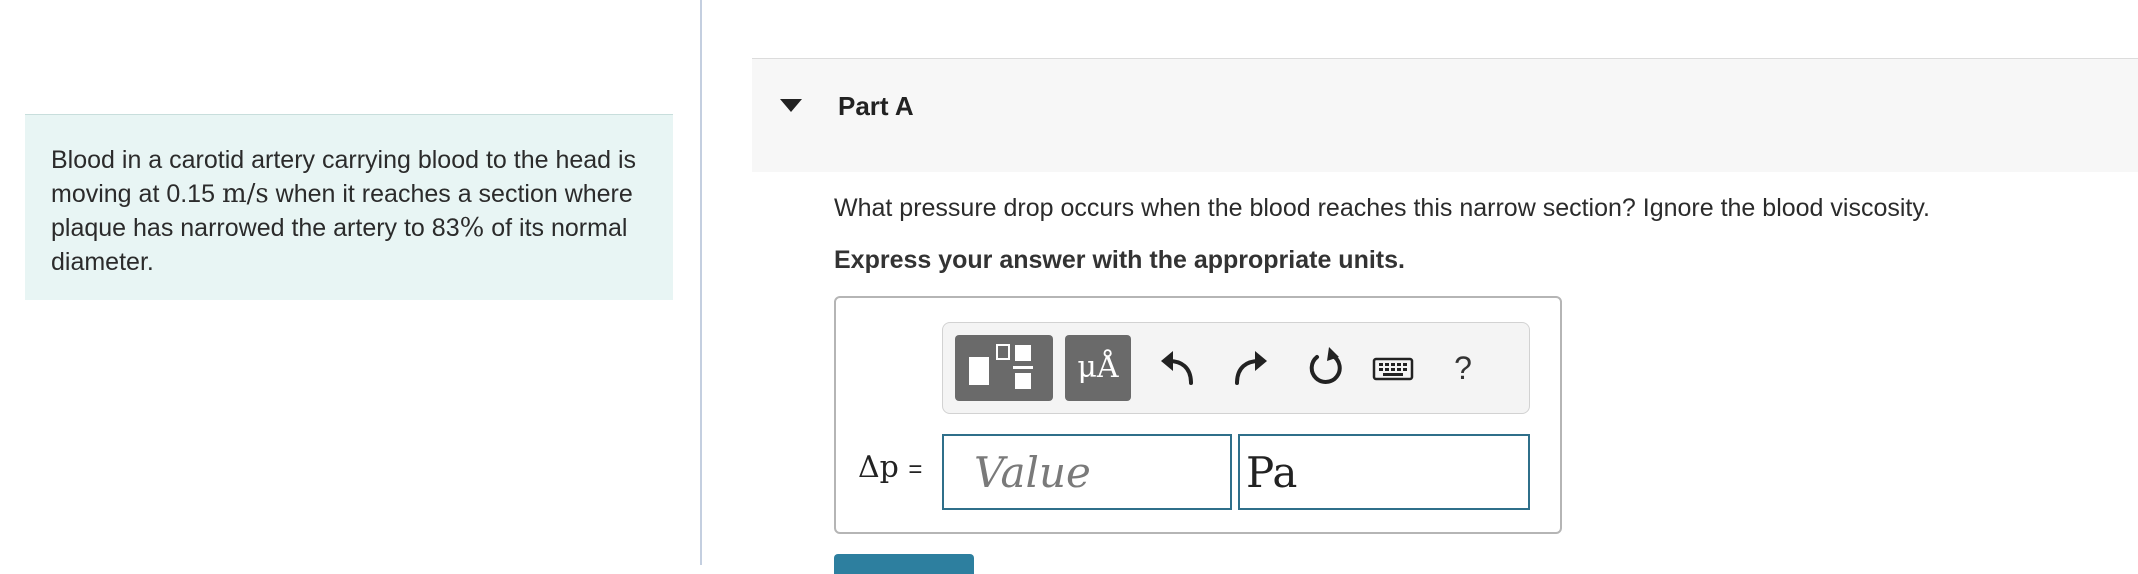 Image resolution: width=2138 pixels, height=574 pixels. What do you see at coordinates (1393, 368) in the screenshot?
I see `keyboard-icon` at bounding box center [1393, 368].